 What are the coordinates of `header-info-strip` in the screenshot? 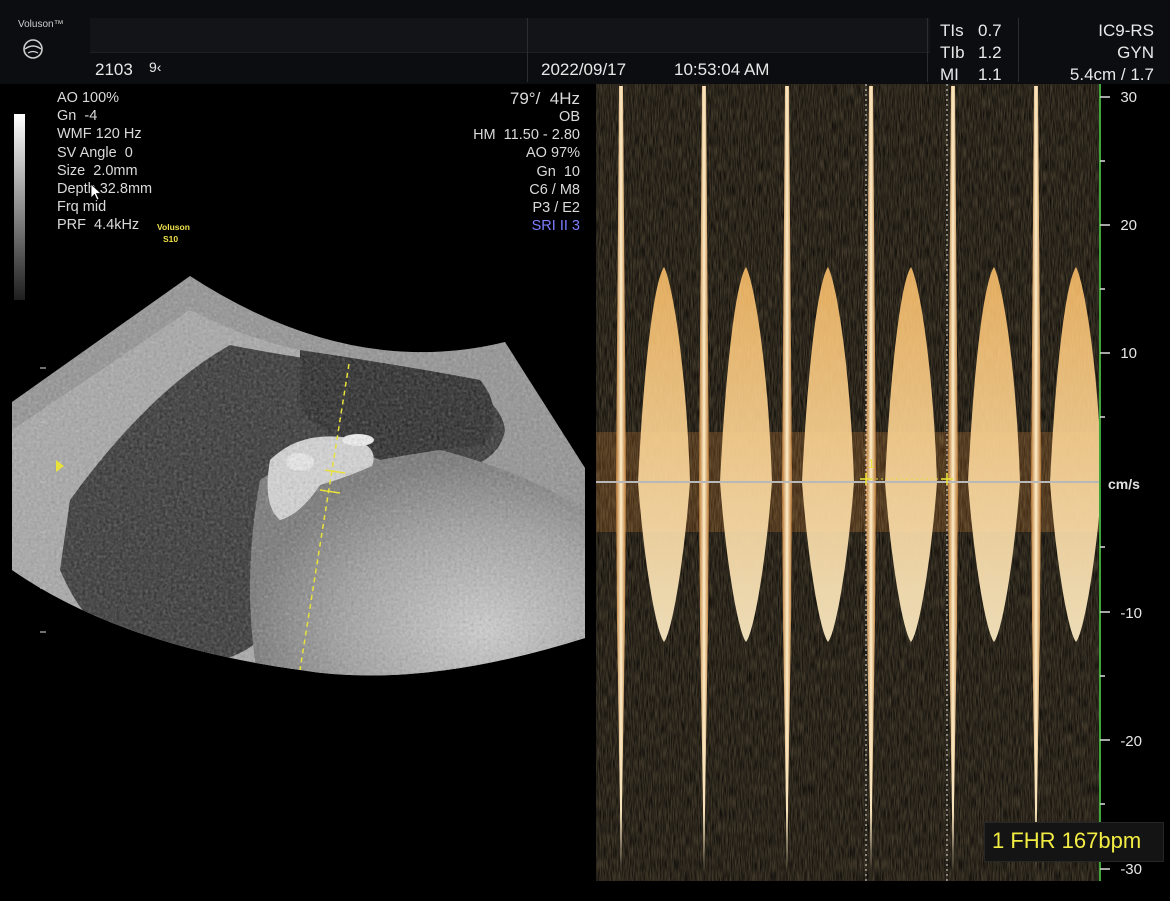 It's located at (510, 35).